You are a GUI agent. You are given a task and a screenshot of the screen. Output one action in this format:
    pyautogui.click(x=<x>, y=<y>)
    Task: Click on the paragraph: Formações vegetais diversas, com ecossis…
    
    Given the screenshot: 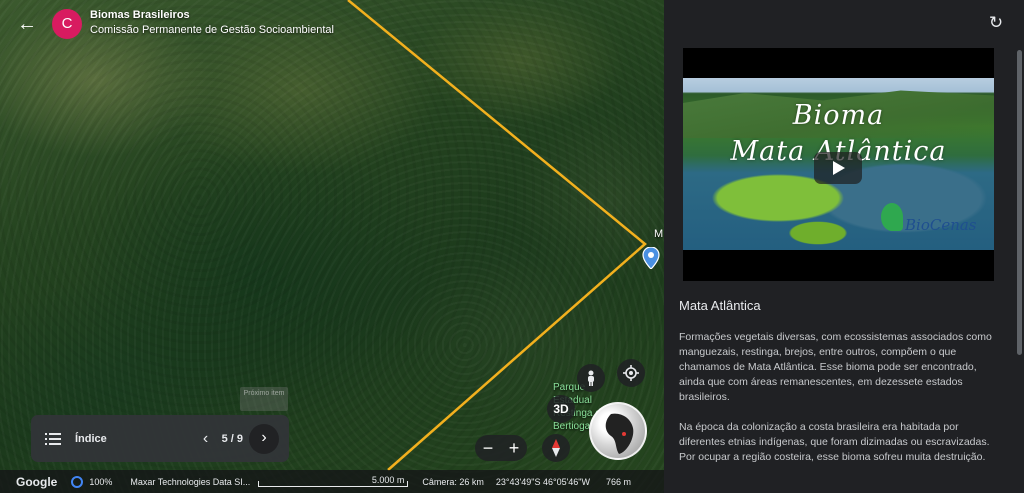 What is the action you would take?
    pyautogui.click(x=835, y=367)
    